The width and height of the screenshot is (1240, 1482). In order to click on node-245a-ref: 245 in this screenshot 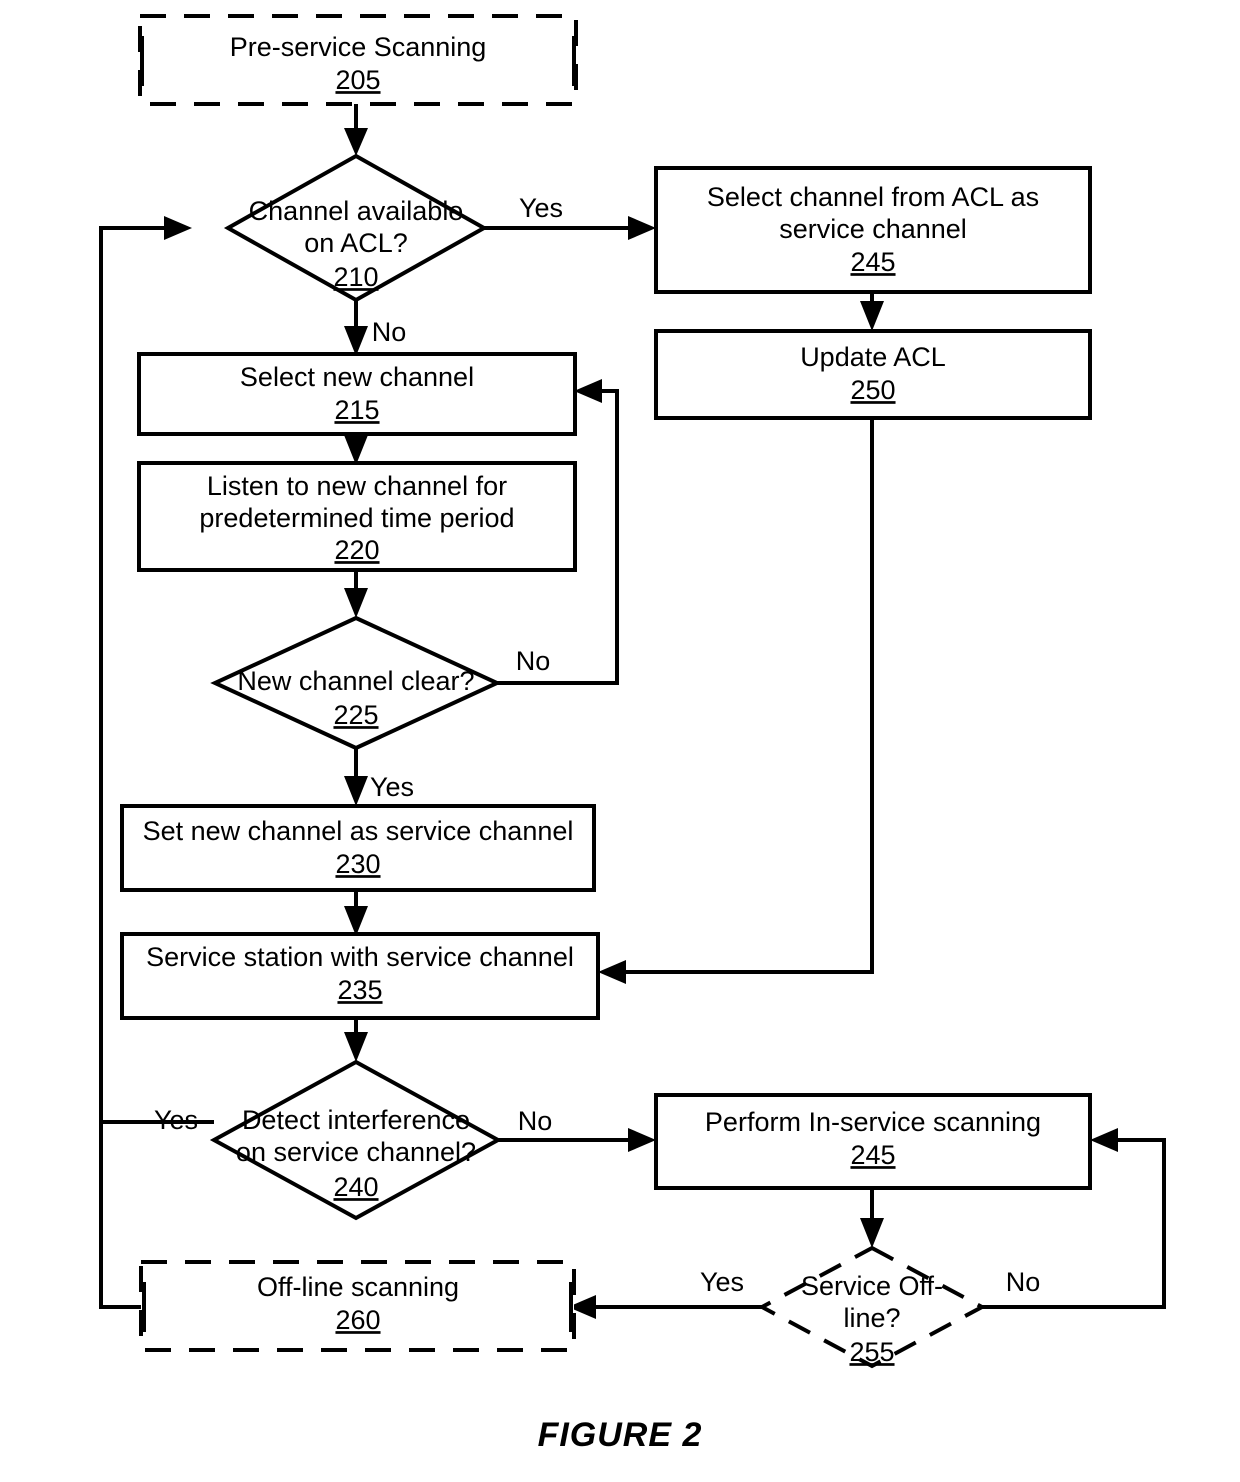, I will do `click(872, 262)`.